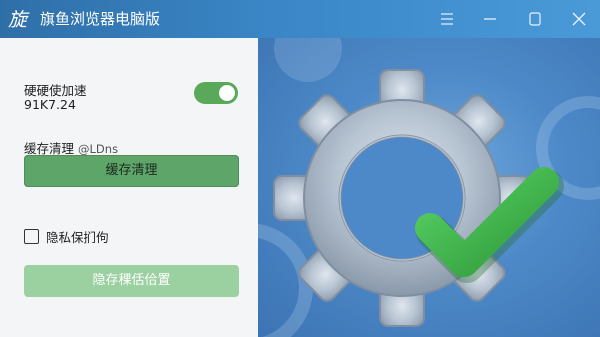  Describe the element at coordinates (308, 60) in the screenshot. I see `background-gear-top` at that location.